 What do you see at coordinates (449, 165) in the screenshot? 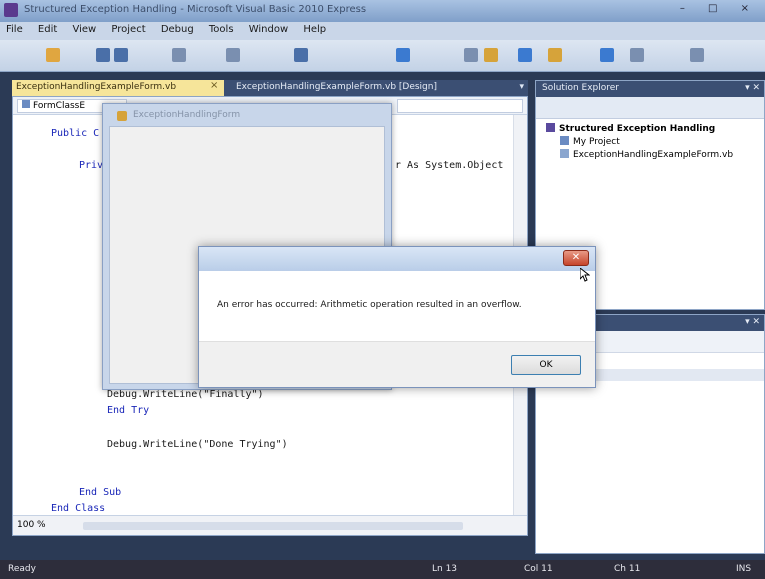
I see `code-line-sender: r As System.Object` at bounding box center [449, 165].